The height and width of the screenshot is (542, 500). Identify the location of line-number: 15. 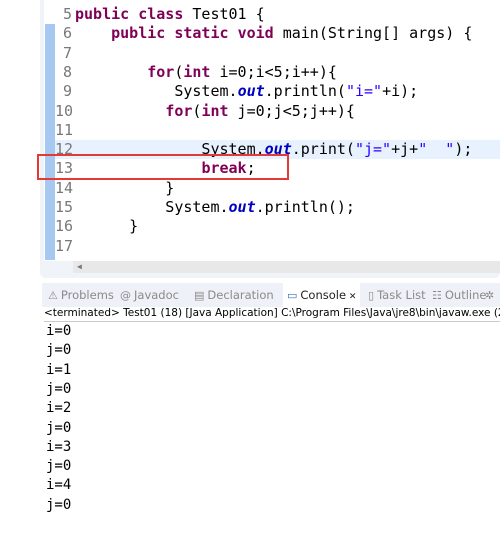
(64, 207).